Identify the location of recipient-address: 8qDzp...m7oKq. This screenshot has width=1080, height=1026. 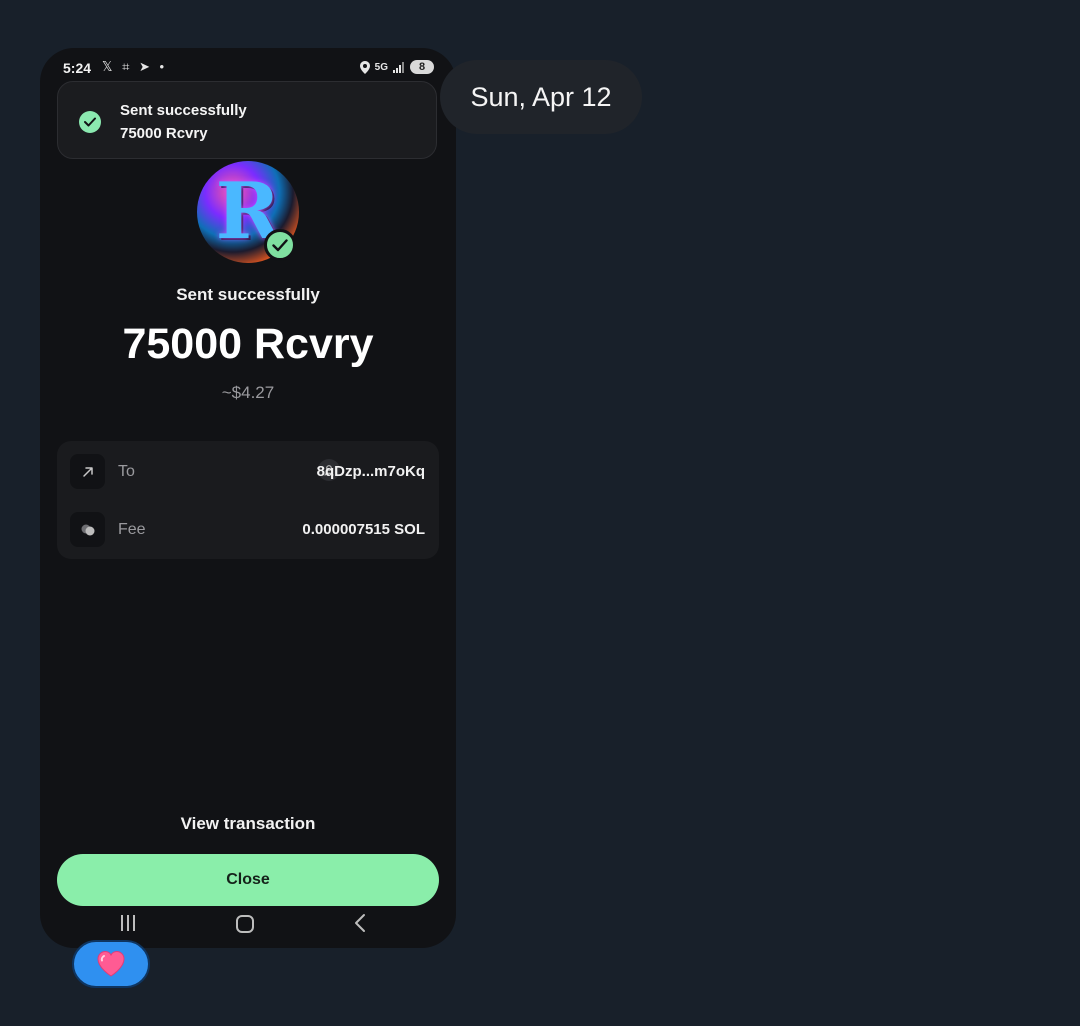
(371, 471).